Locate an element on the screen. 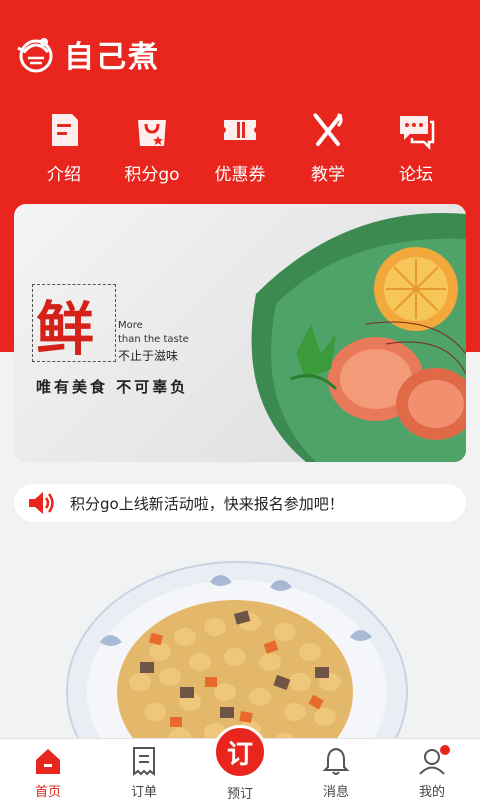 The height and width of the screenshot is (800, 480). announcement-bar: 积分go上线新活动啦，快来报名参加吧！ is located at coordinates (240, 503).